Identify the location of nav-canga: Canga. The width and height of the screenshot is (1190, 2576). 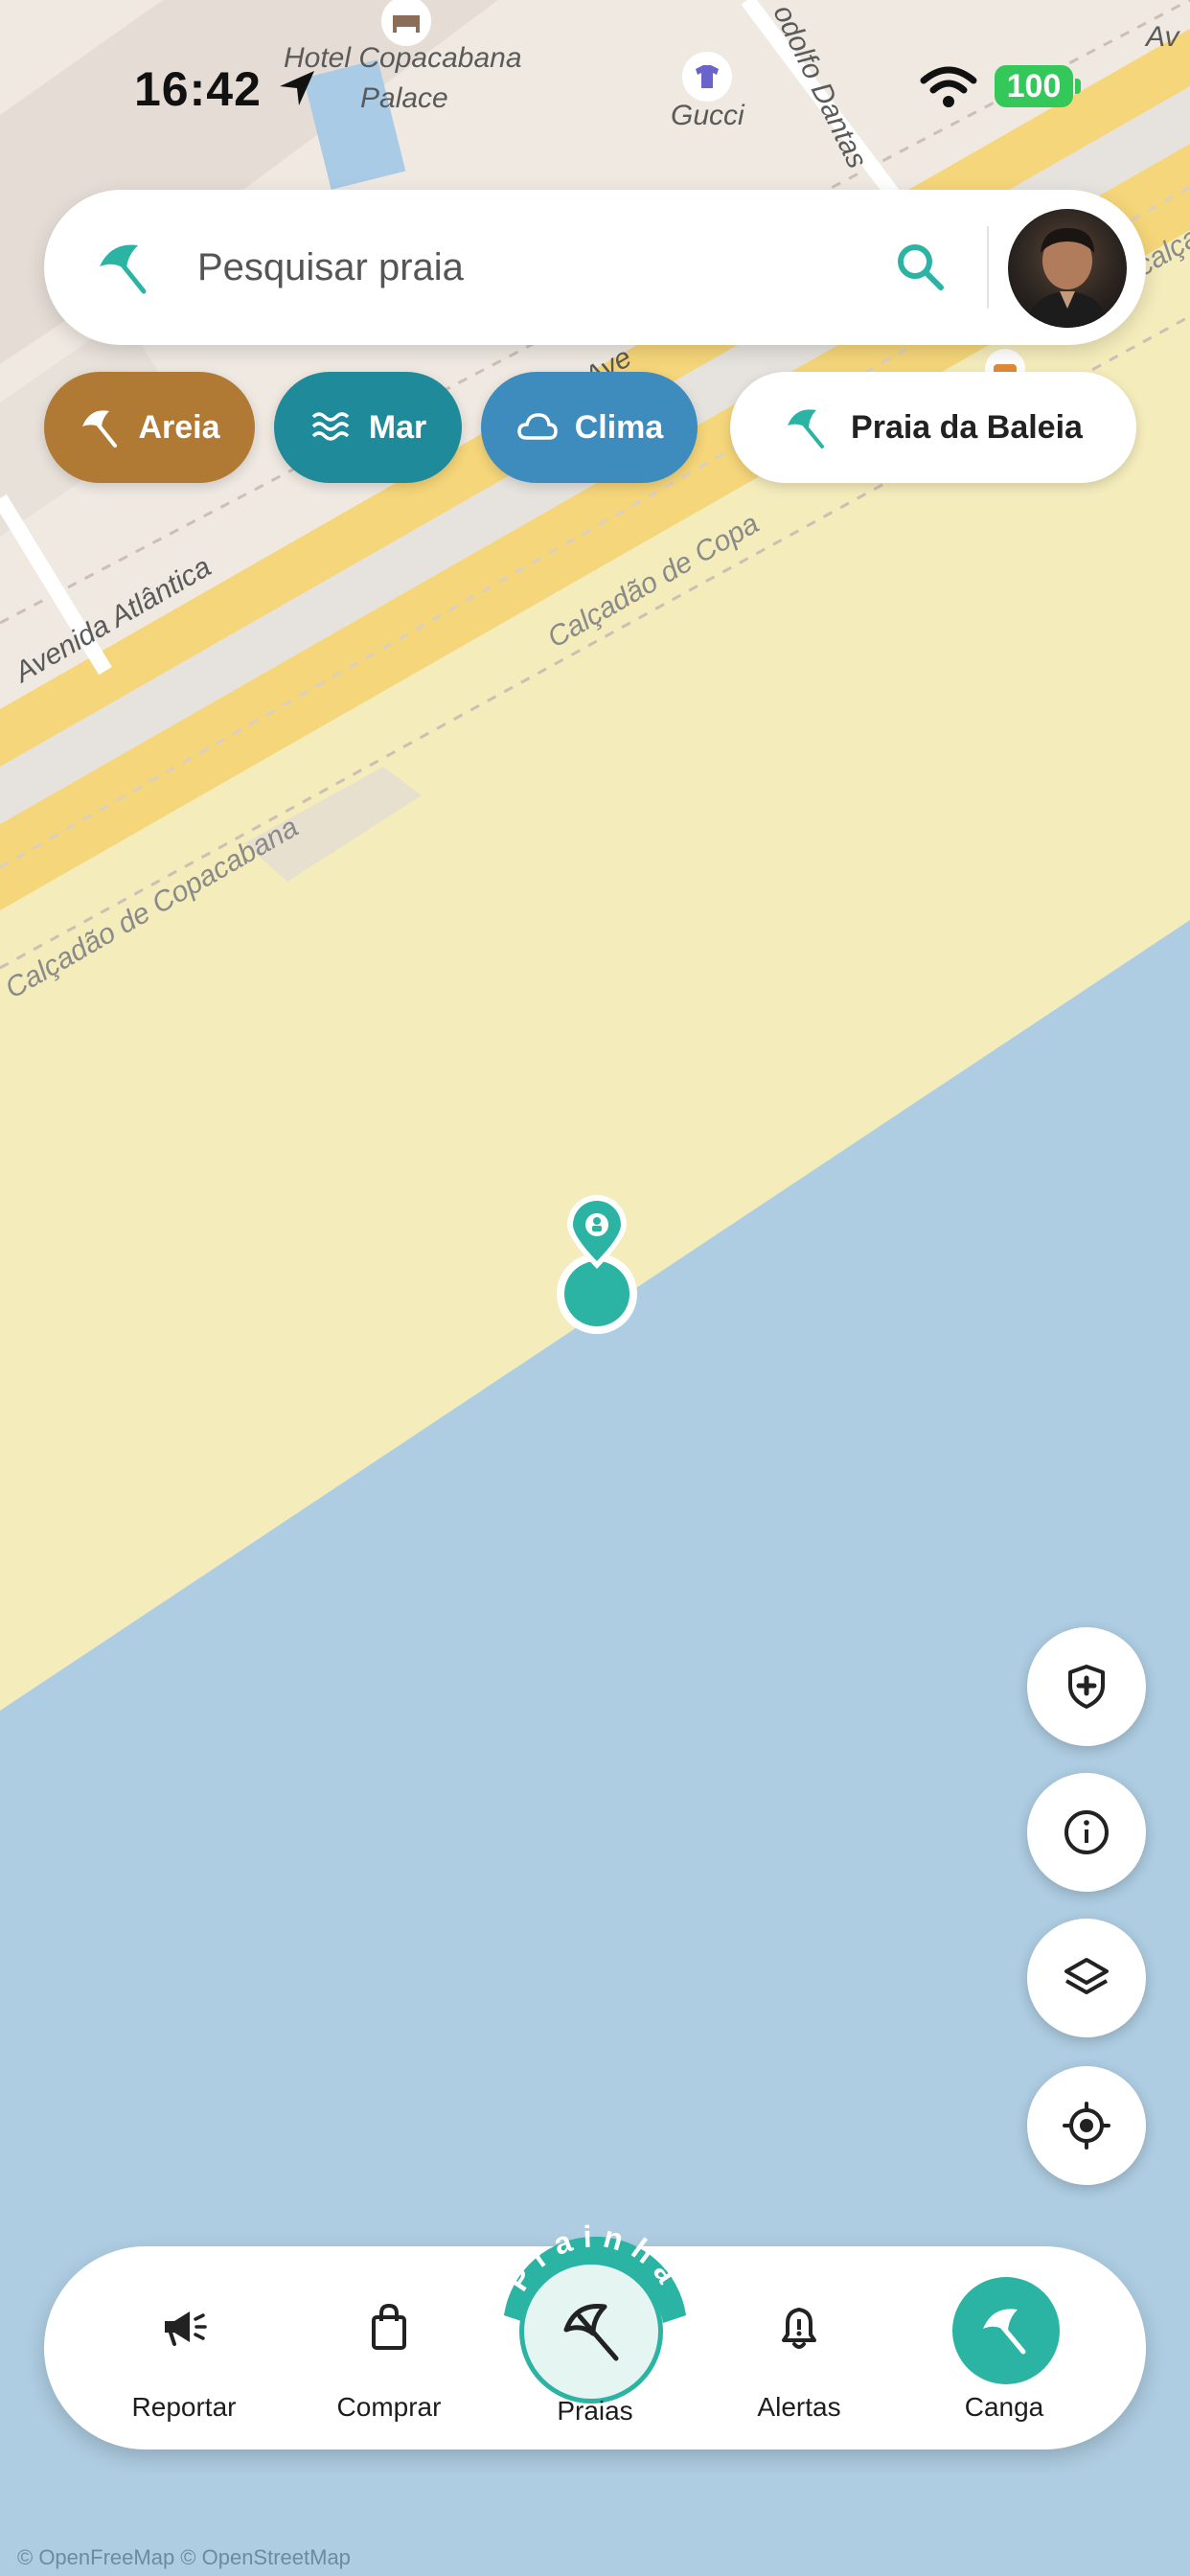
(1004, 2348).